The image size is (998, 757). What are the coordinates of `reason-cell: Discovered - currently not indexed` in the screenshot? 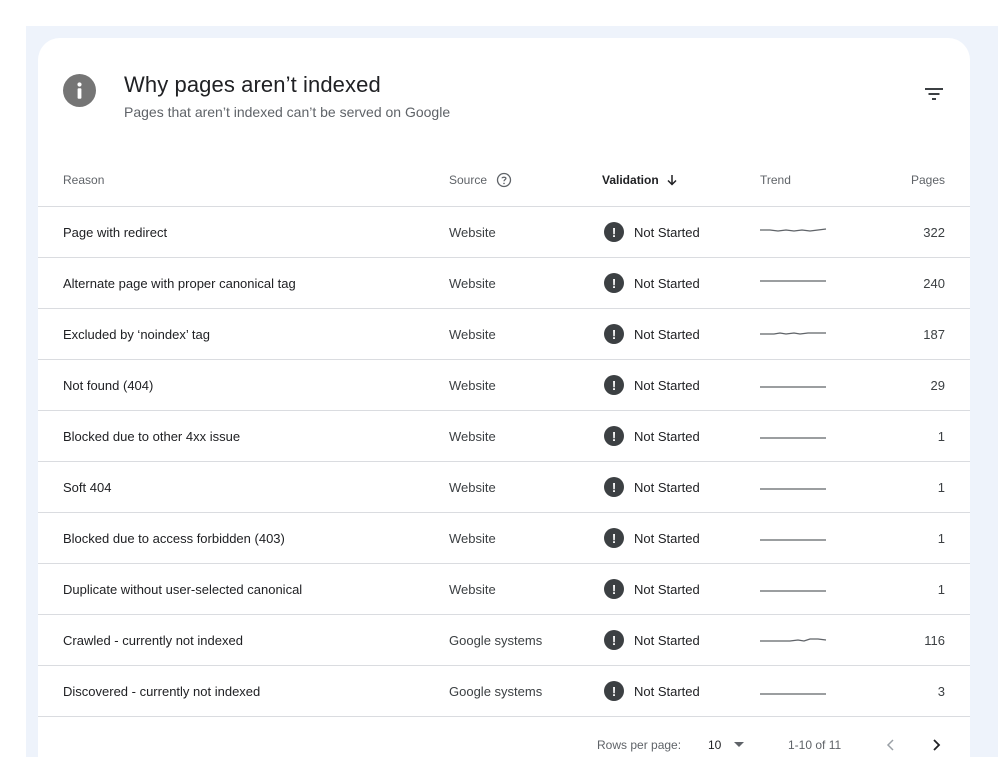 It's located at (162, 691).